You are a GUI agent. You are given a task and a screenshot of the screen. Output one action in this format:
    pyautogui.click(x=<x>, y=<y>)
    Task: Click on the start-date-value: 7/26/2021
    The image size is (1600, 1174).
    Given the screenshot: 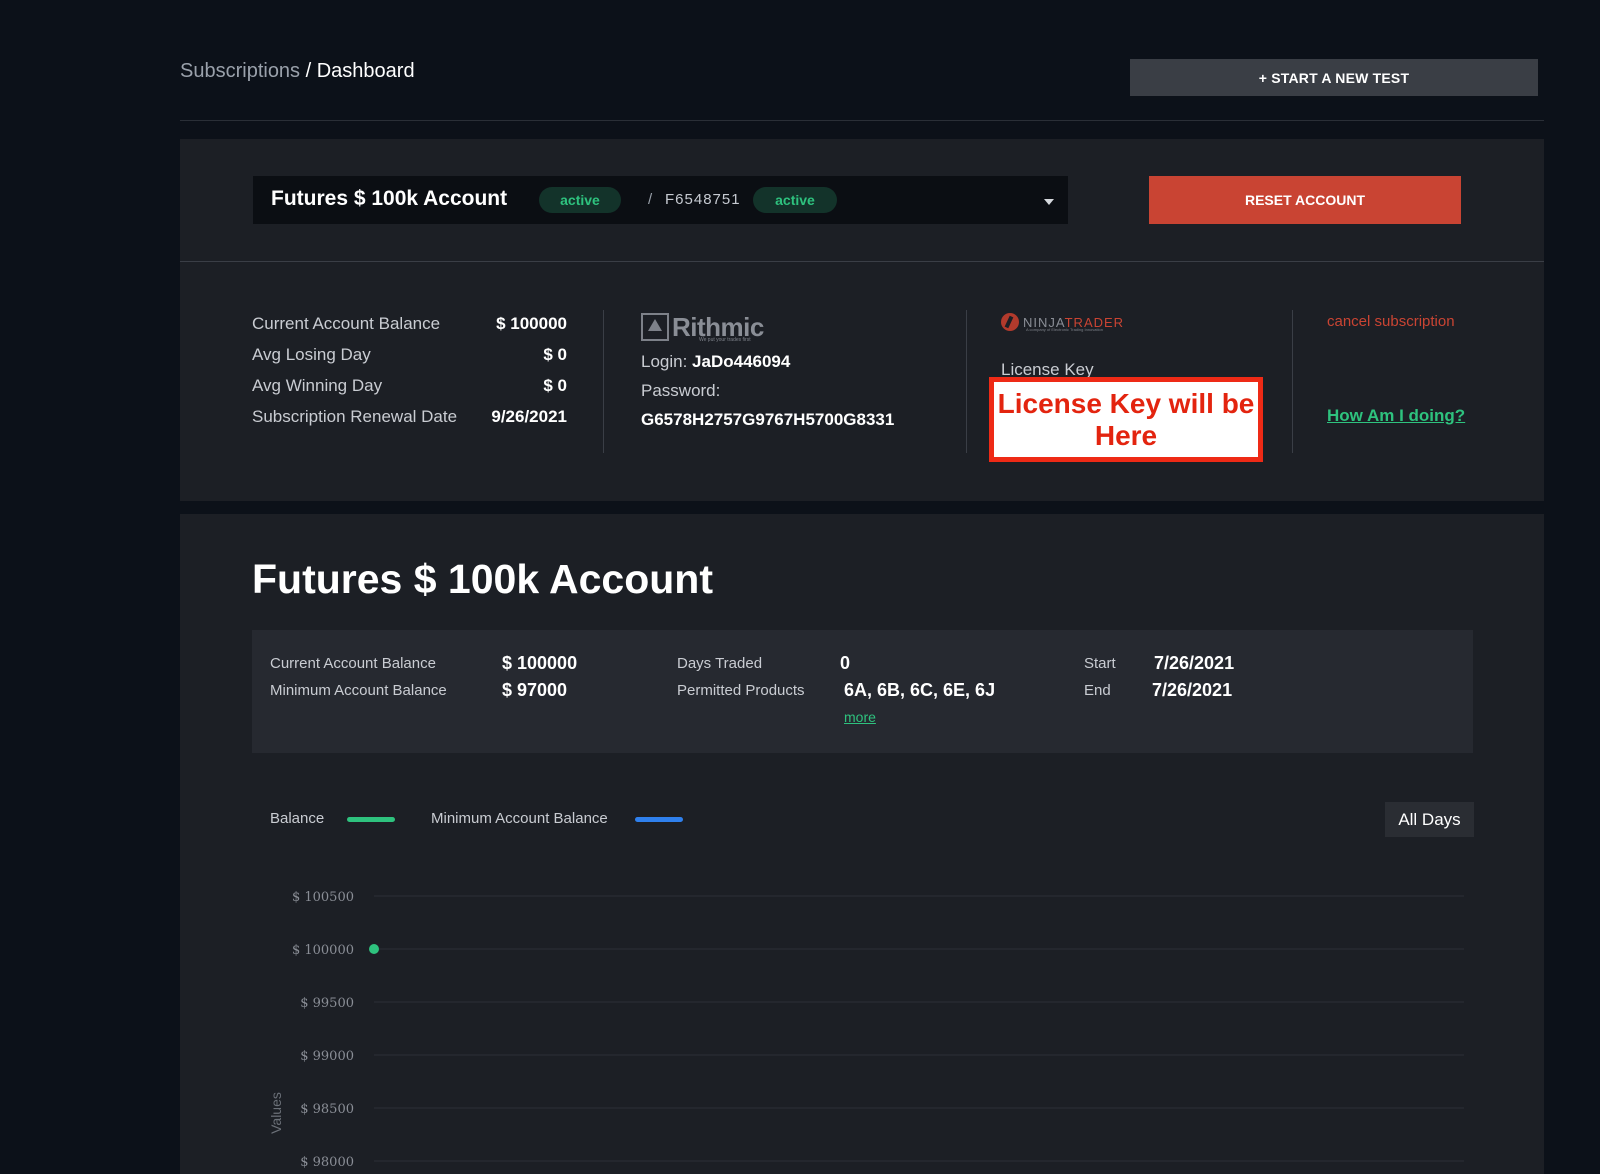 What is the action you would take?
    pyautogui.click(x=1194, y=663)
    